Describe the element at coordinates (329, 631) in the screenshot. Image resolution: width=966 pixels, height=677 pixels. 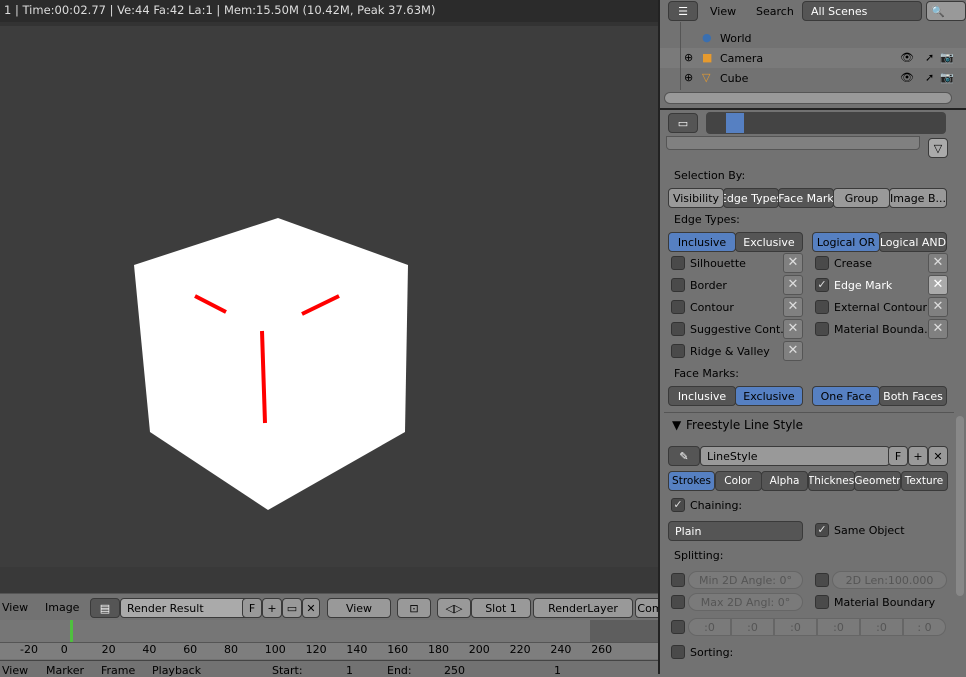
I see `timeline` at that location.